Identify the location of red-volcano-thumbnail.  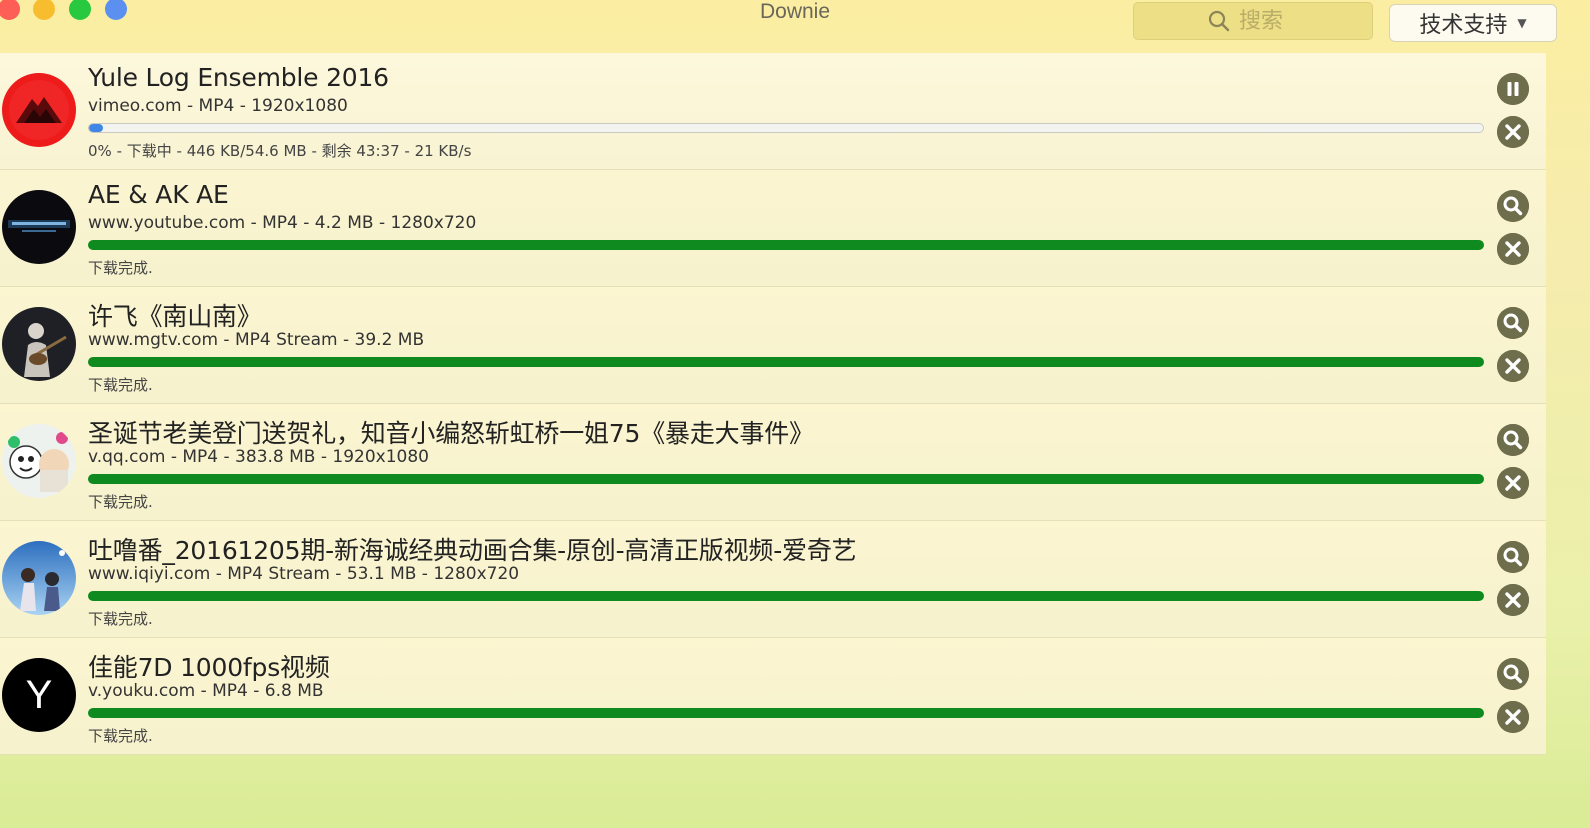
(39, 110).